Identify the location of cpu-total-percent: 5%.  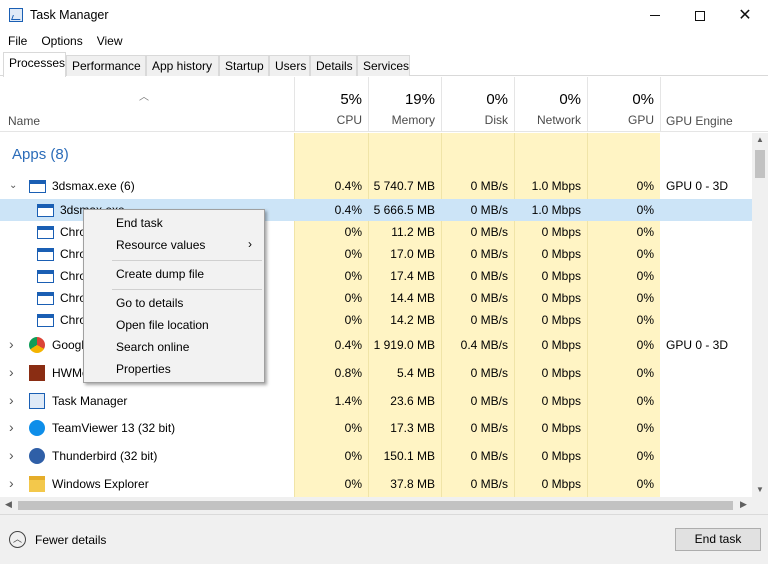
(351, 99).